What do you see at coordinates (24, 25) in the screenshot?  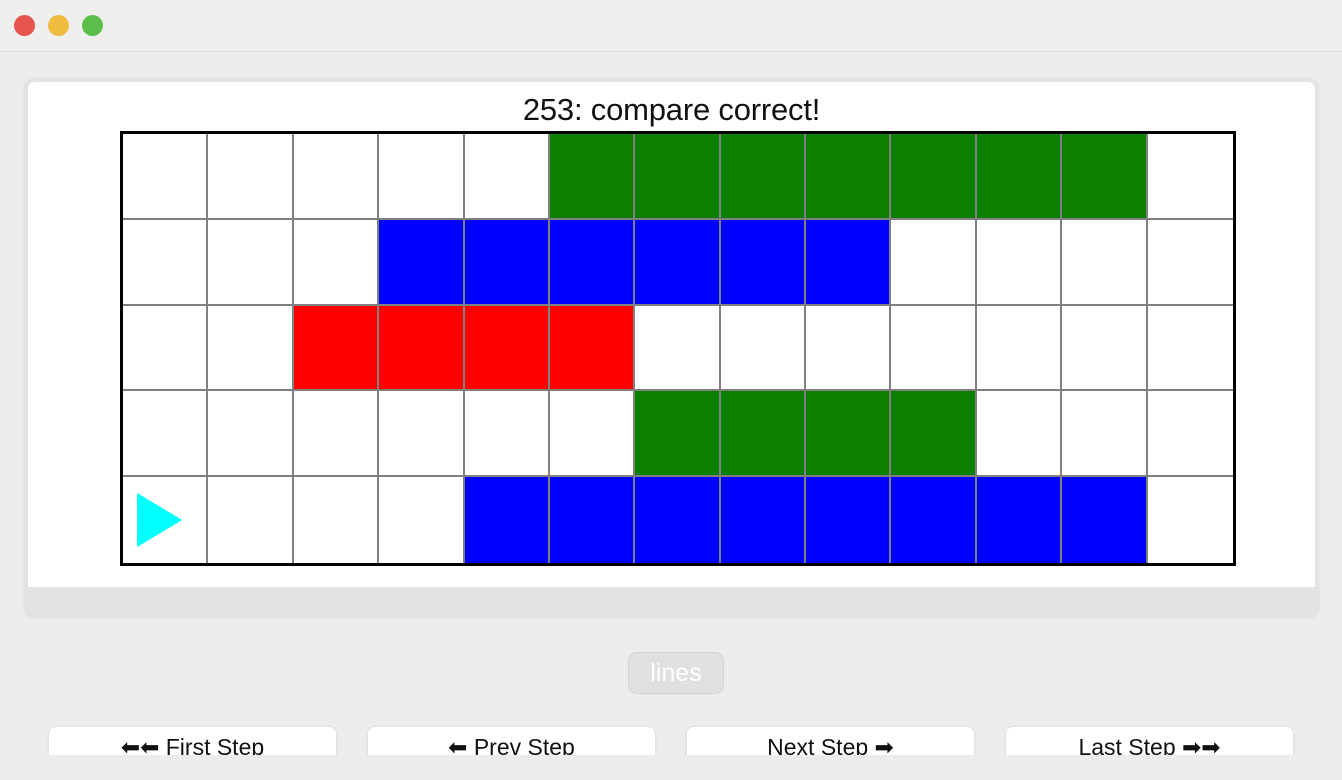 I see `close-button` at bounding box center [24, 25].